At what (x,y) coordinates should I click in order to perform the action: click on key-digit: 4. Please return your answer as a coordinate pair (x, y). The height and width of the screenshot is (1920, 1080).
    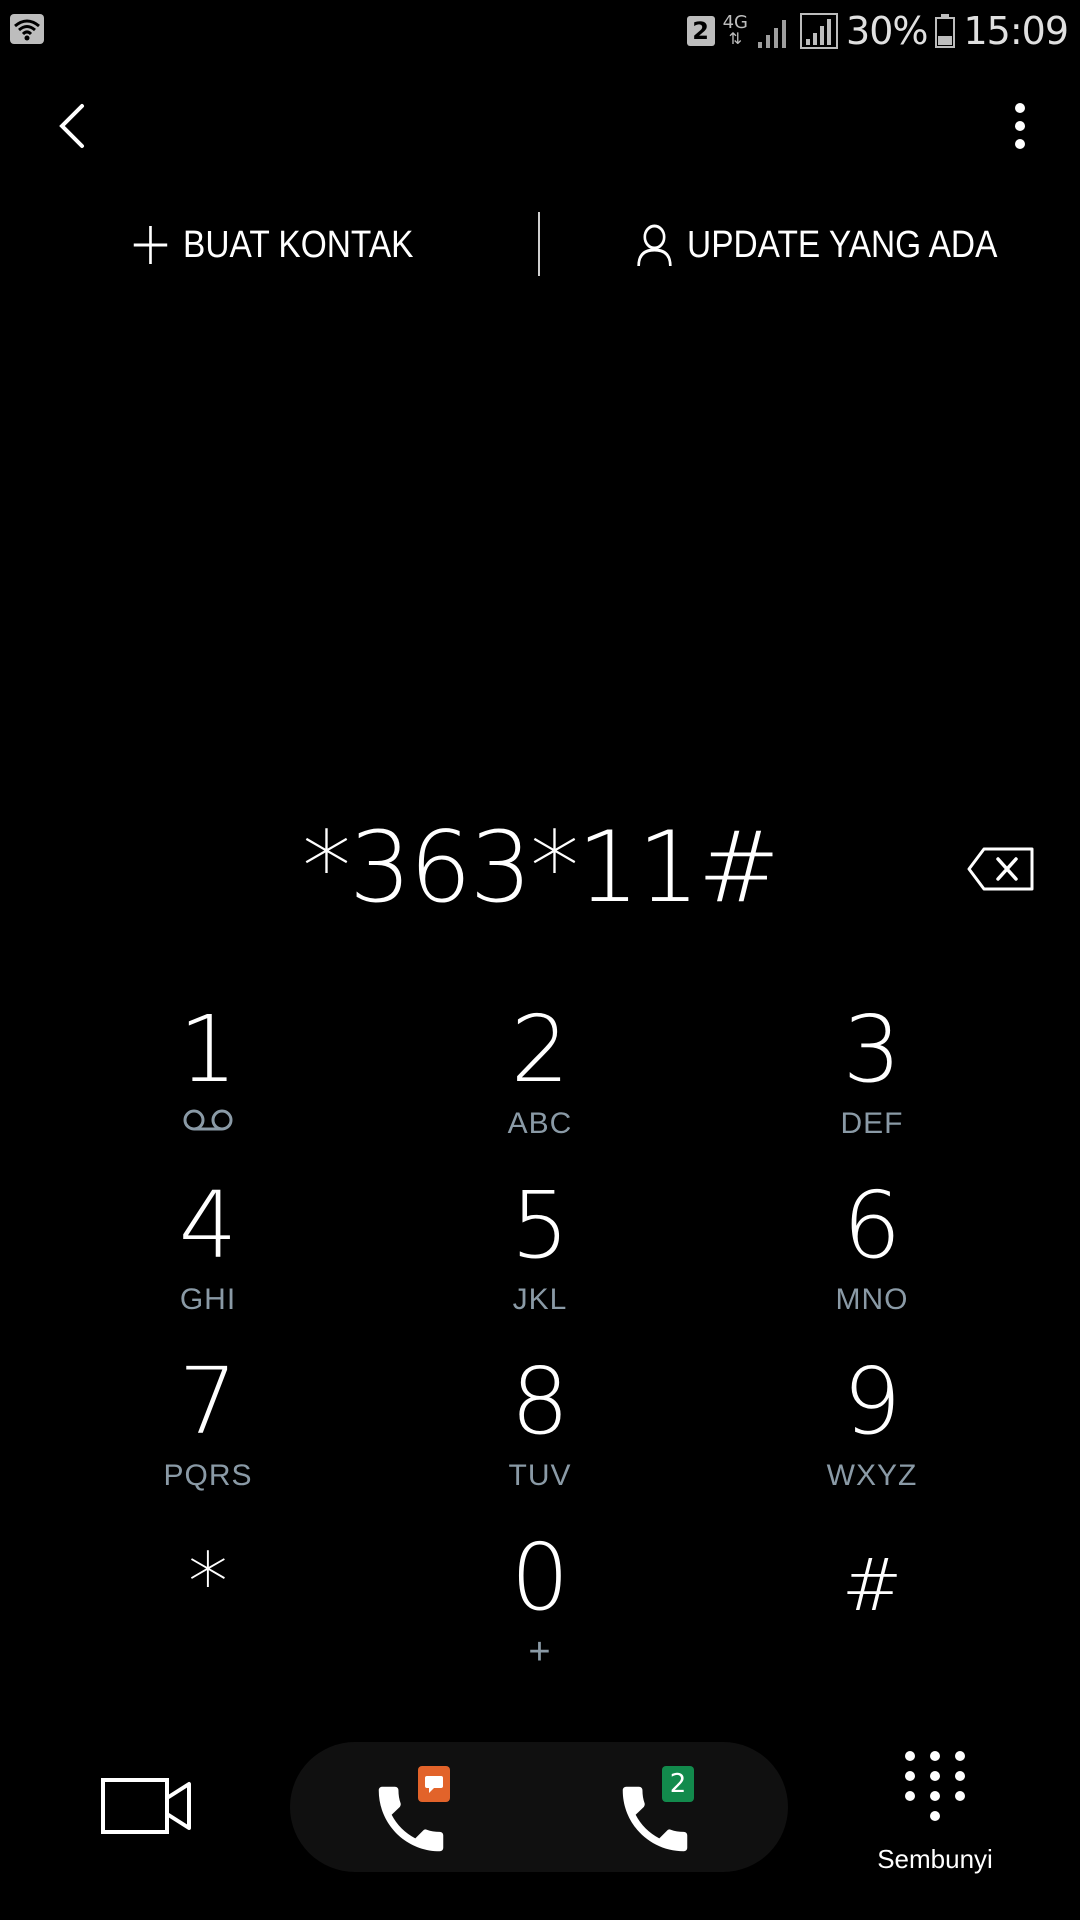
    Looking at the image, I should click on (208, 1225).